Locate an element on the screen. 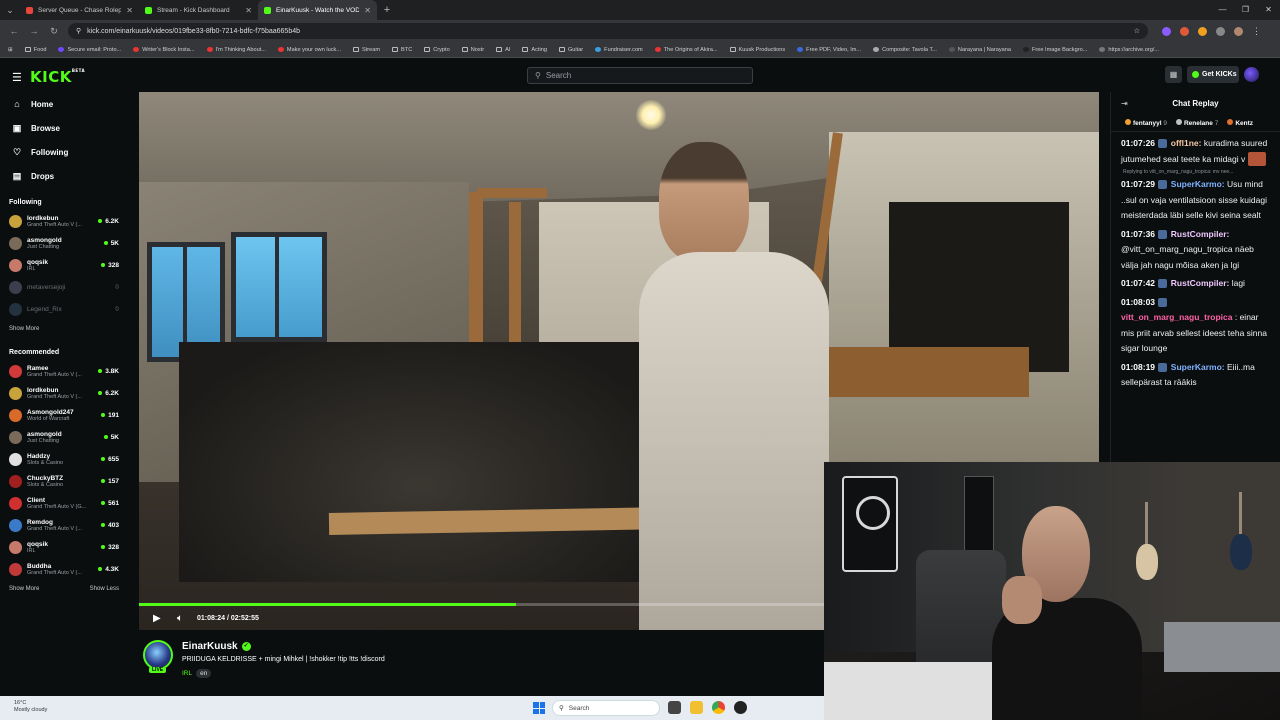 The image size is (1280, 720). browser-tab-kick-dashboard: Stream - Kick Dashboard ✕ is located at coordinates (198, 10).